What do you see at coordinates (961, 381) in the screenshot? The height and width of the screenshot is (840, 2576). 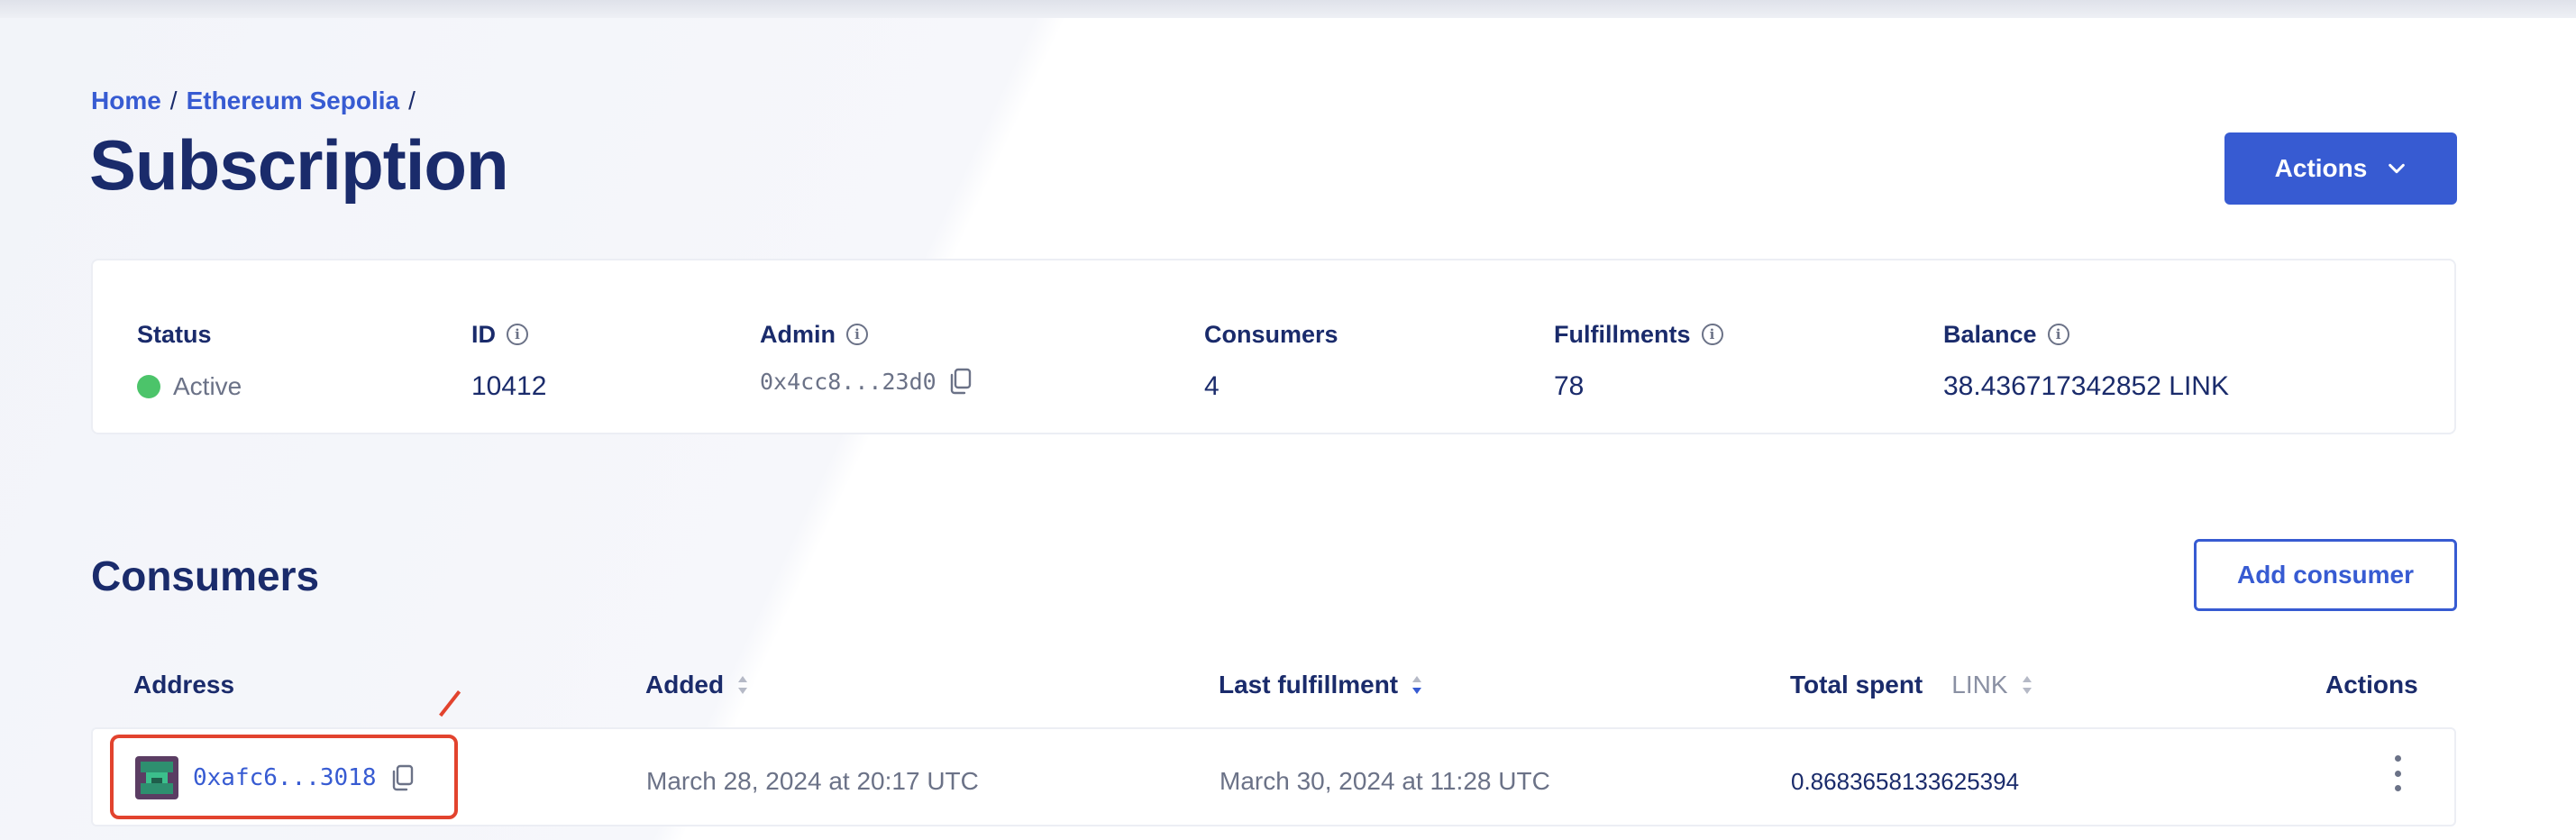 I see `copy-icon` at bounding box center [961, 381].